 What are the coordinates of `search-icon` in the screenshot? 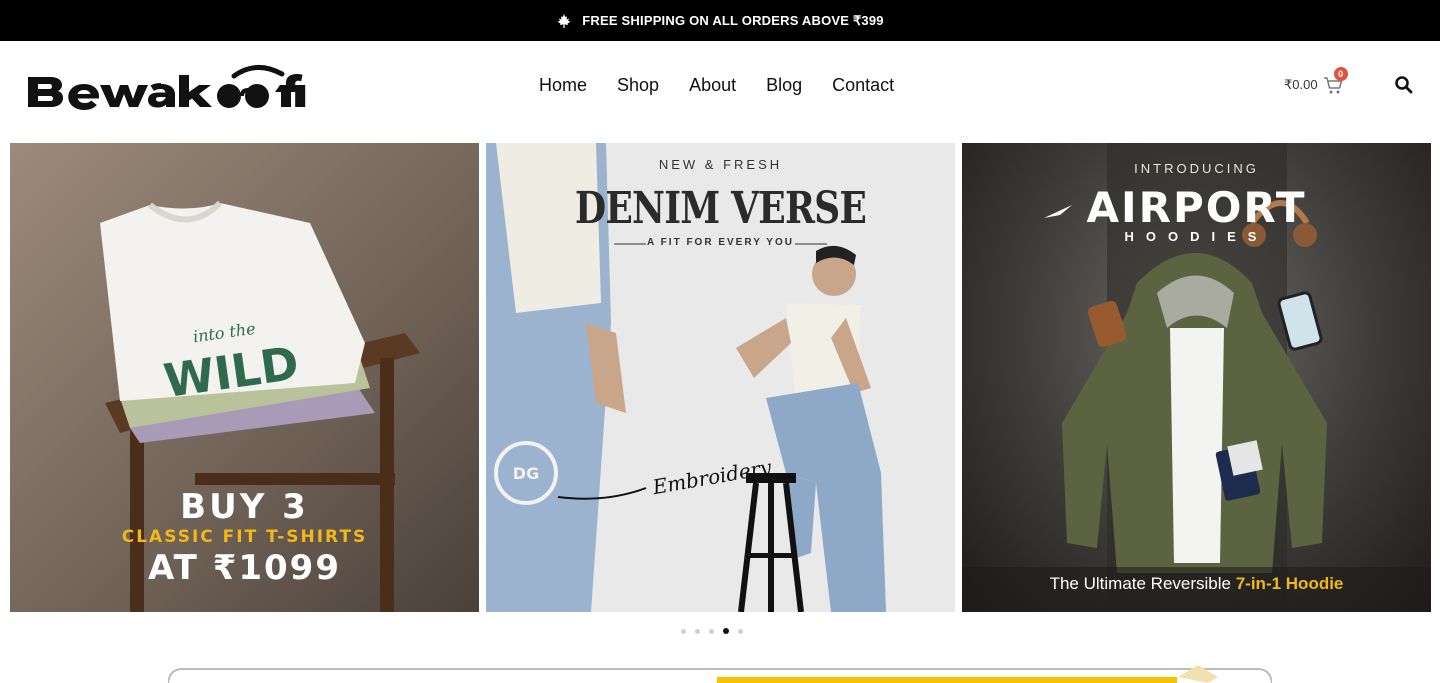 It's located at (1404, 85).